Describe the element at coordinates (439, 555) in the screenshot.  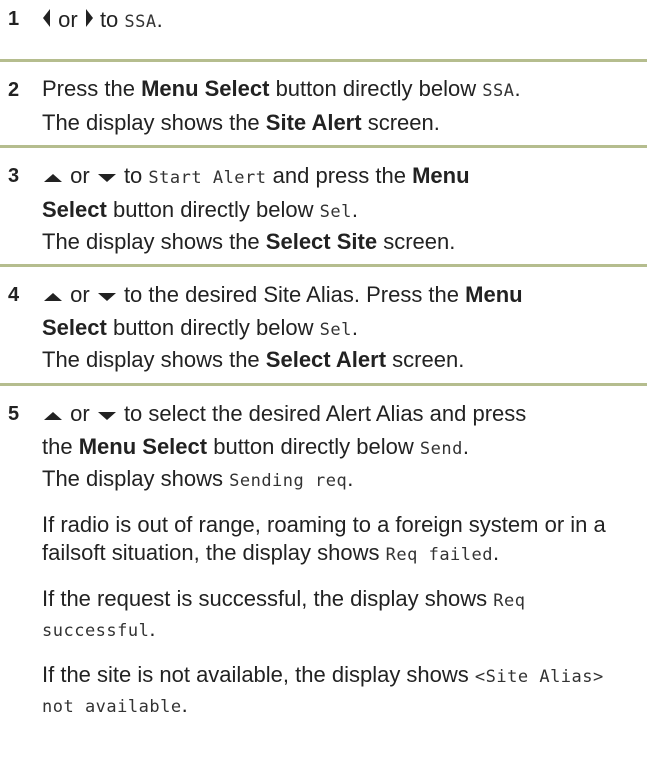
I see `lcd-text: Req failed` at that location.